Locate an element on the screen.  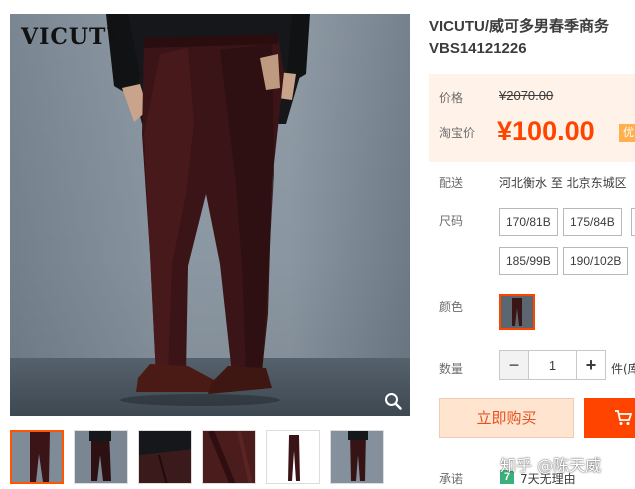
add-to-cart-button is located at coordinates (609, 418).